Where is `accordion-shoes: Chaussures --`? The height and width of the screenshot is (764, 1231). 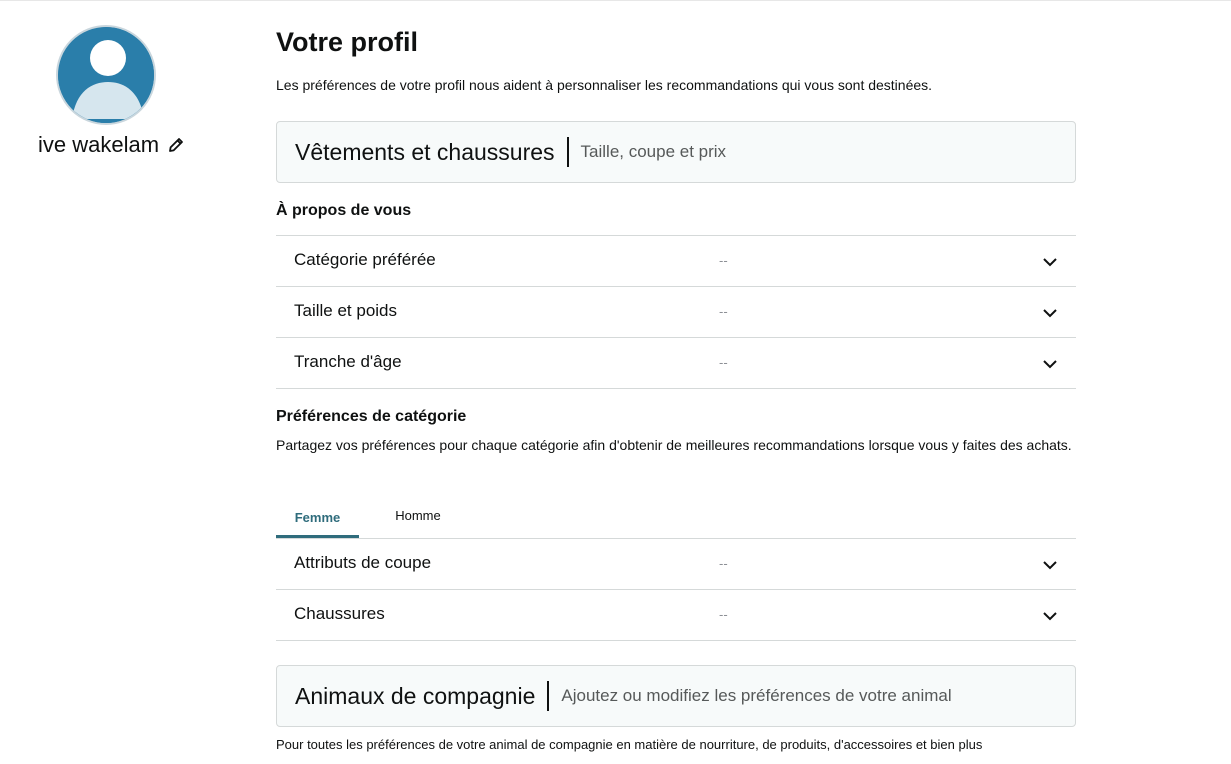
accordion-shoes: Chaussures -- is located at coordinates (676, 615).